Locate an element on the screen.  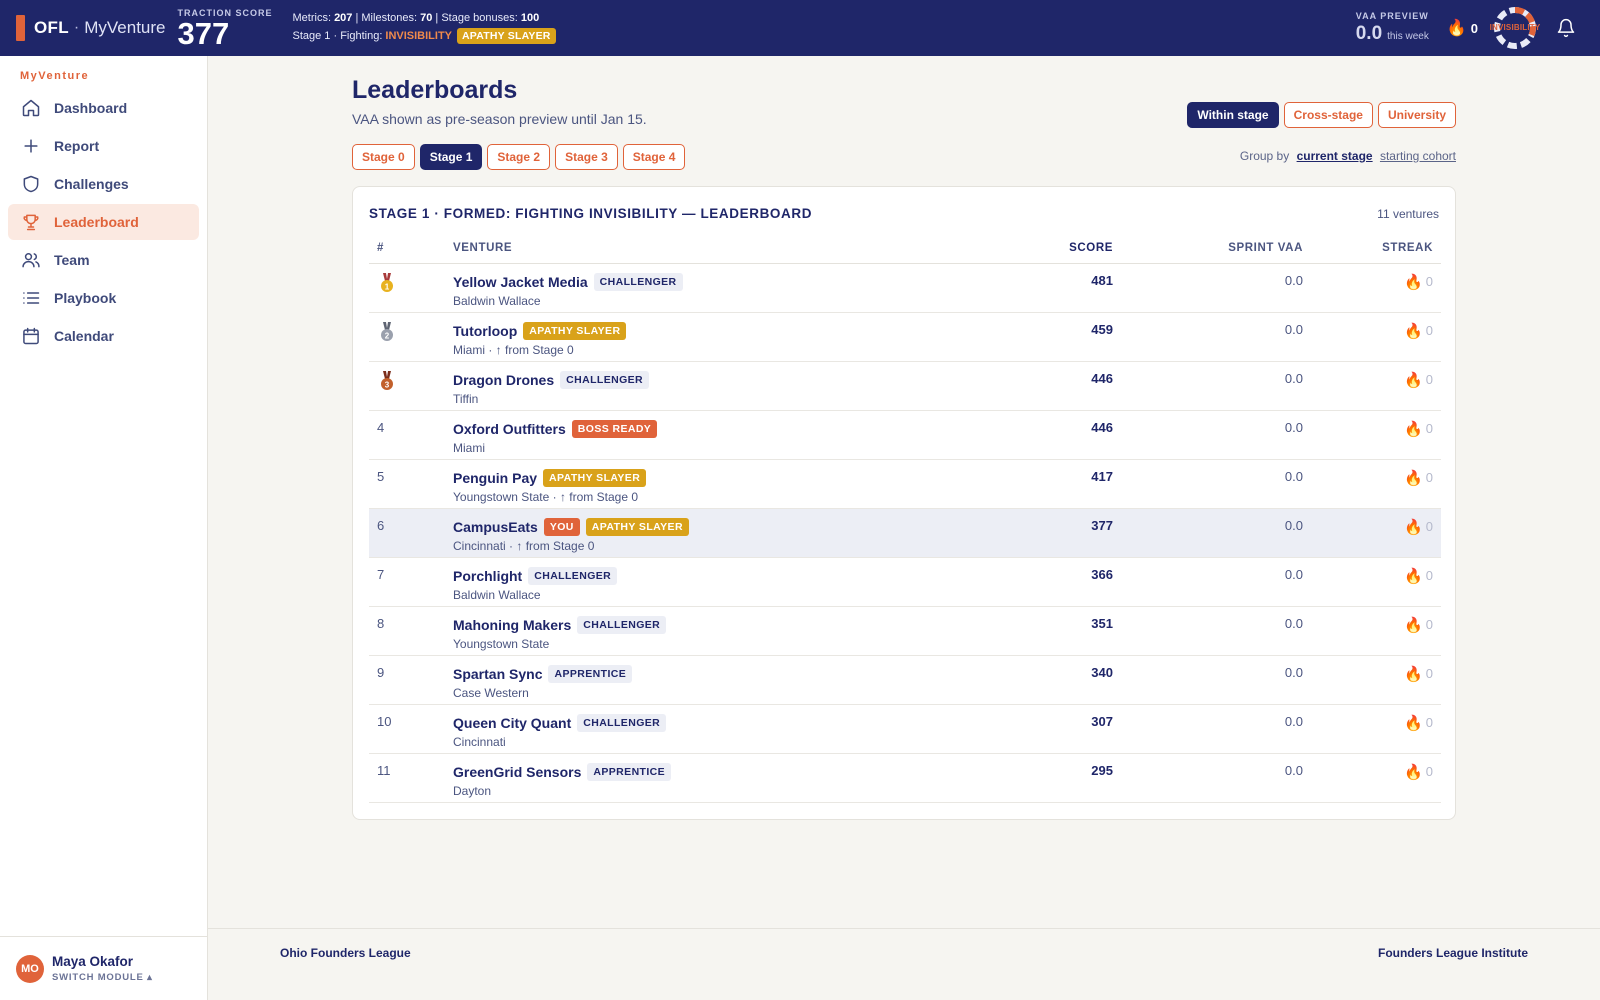
venture-count: 11 ventures is located at coordinates (1408, 214).